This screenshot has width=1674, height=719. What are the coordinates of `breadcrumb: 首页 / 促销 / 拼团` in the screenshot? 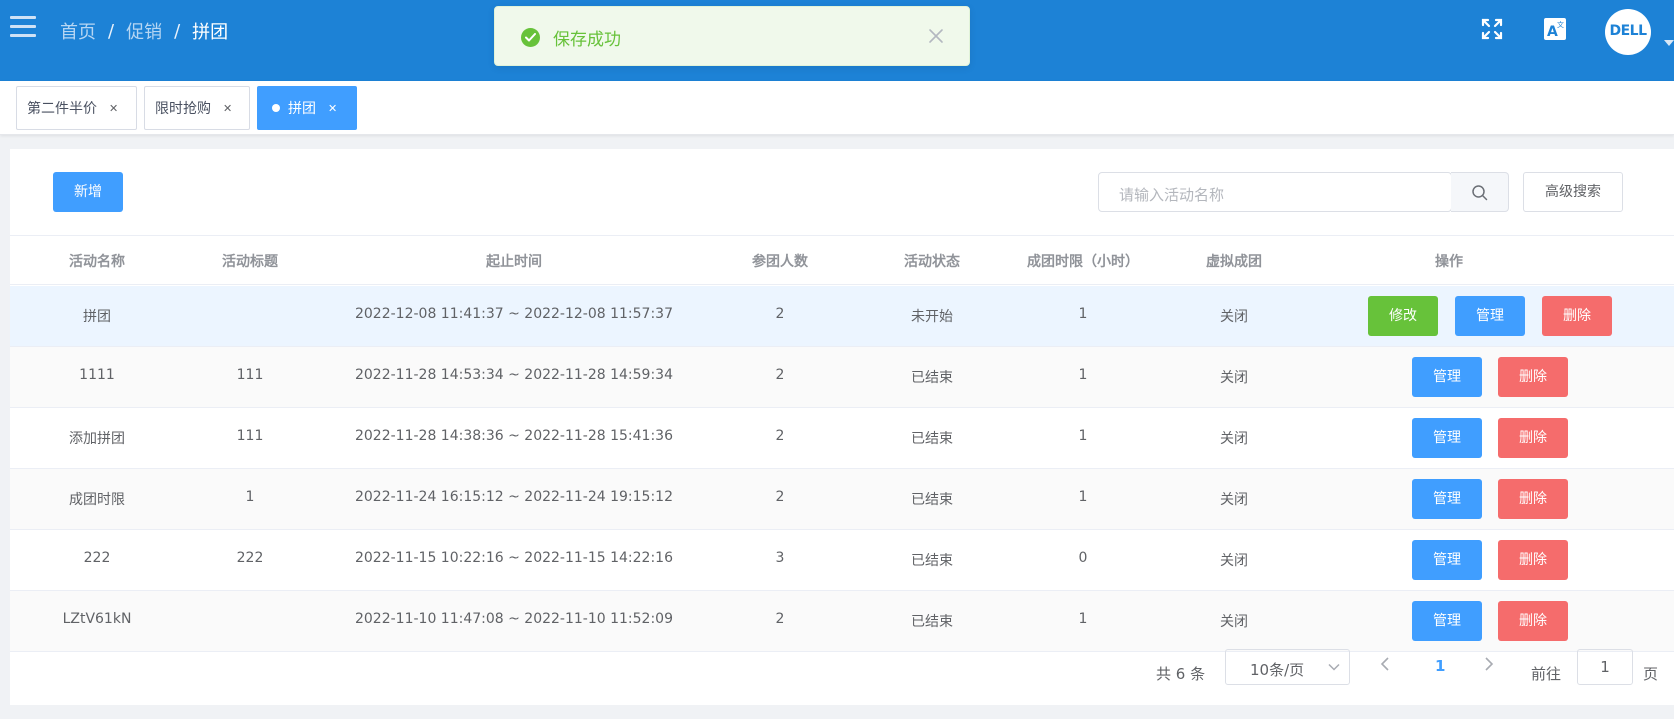 It's located at (144, 31).